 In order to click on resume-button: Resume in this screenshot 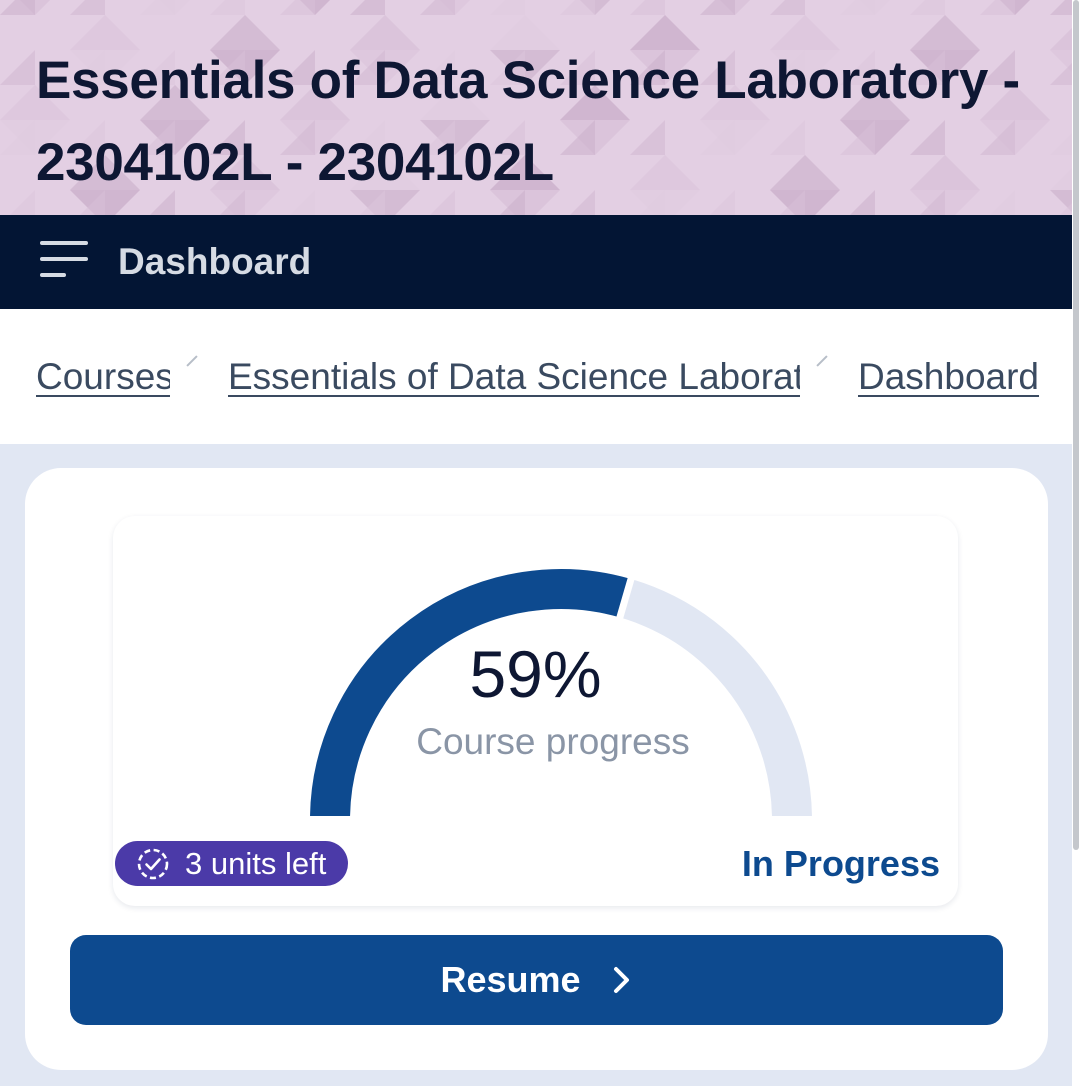, I will do `click(536, 980)`.